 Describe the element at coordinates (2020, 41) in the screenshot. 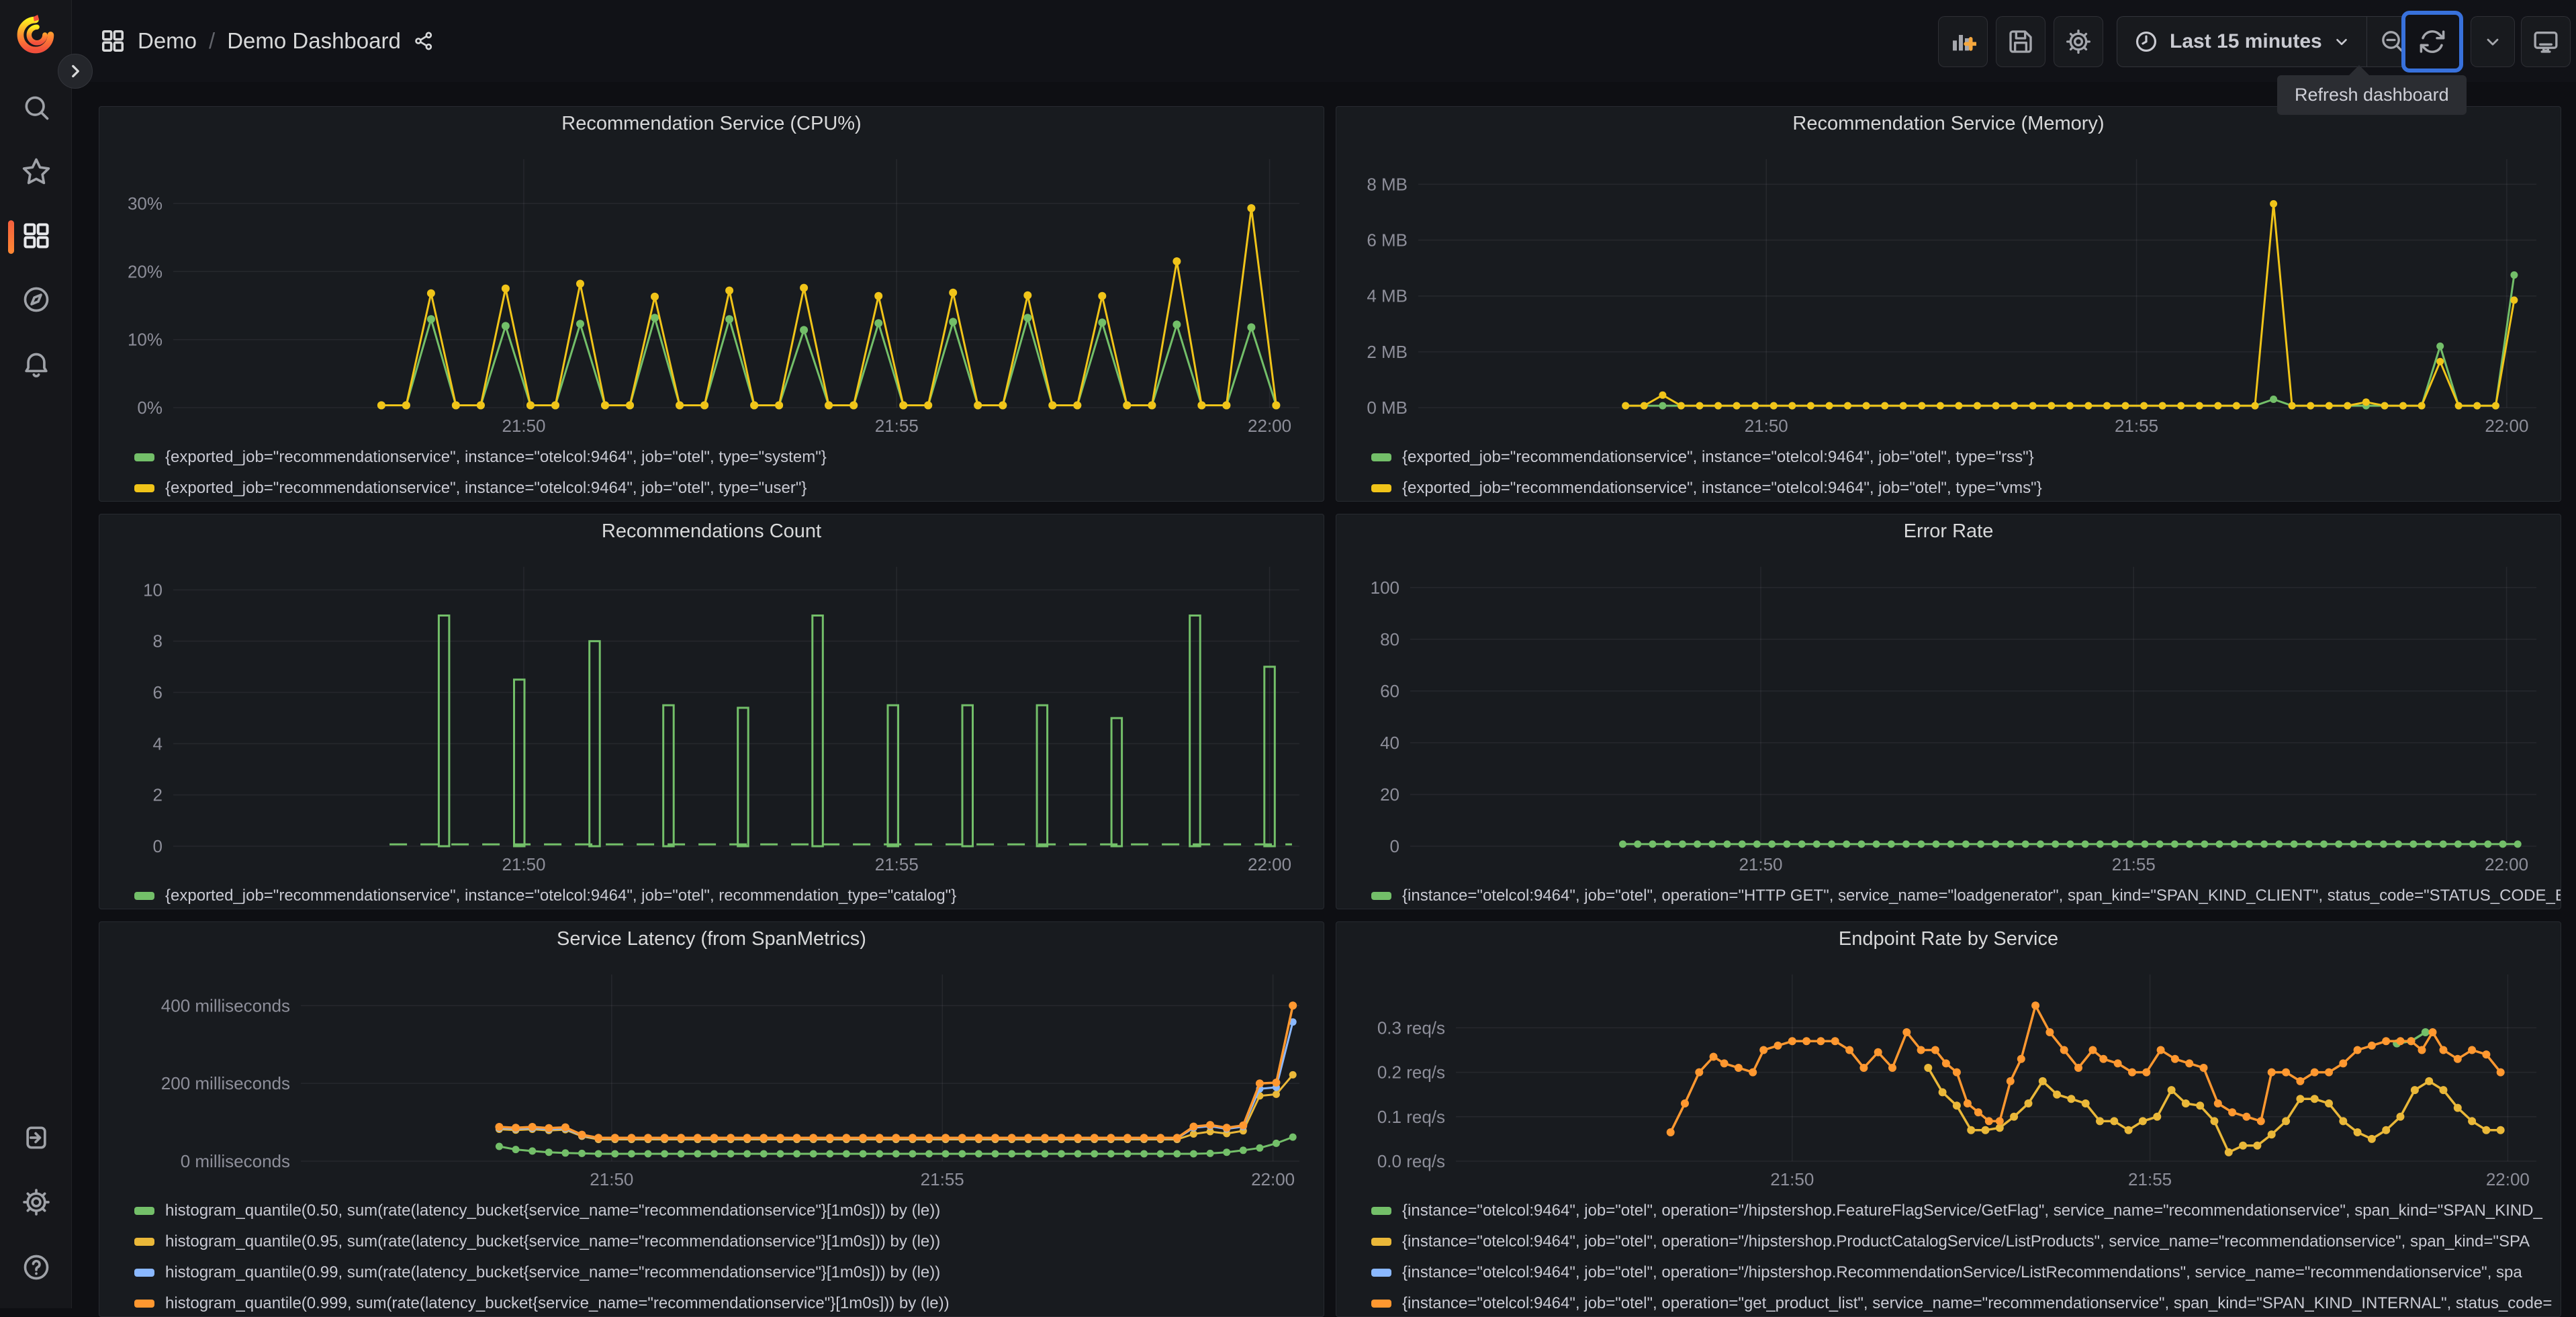

I see `save-dashboard-button` at that location.